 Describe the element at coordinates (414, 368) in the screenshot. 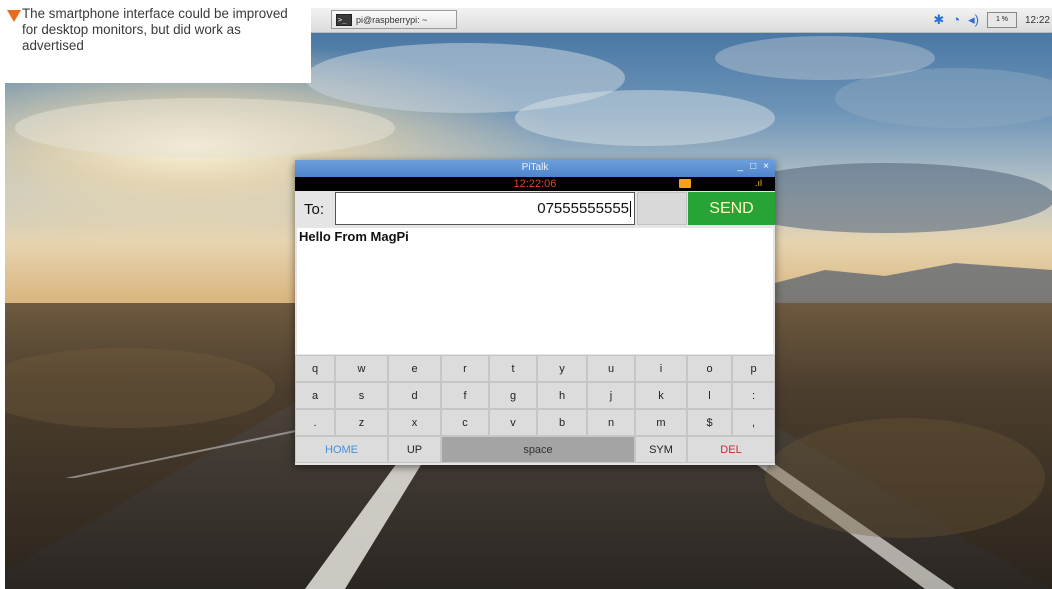

I see `key-e: e` at that location.